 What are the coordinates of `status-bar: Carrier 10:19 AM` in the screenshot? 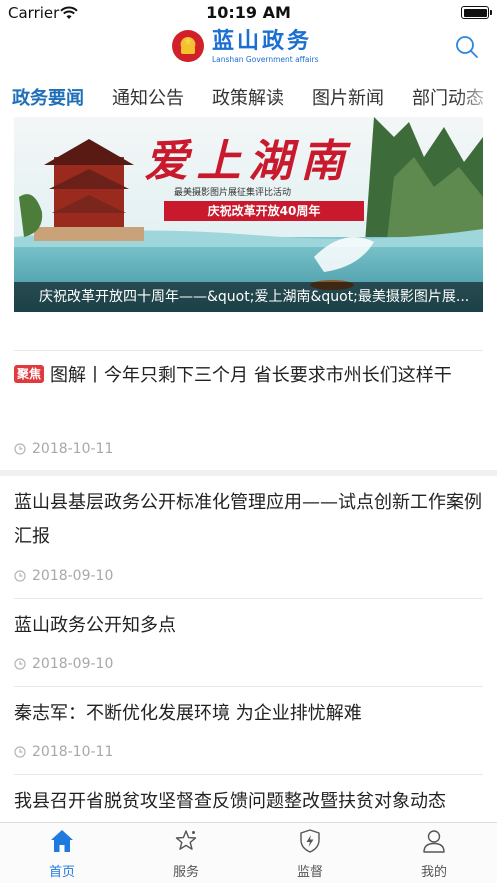 It's located at (248, 13).